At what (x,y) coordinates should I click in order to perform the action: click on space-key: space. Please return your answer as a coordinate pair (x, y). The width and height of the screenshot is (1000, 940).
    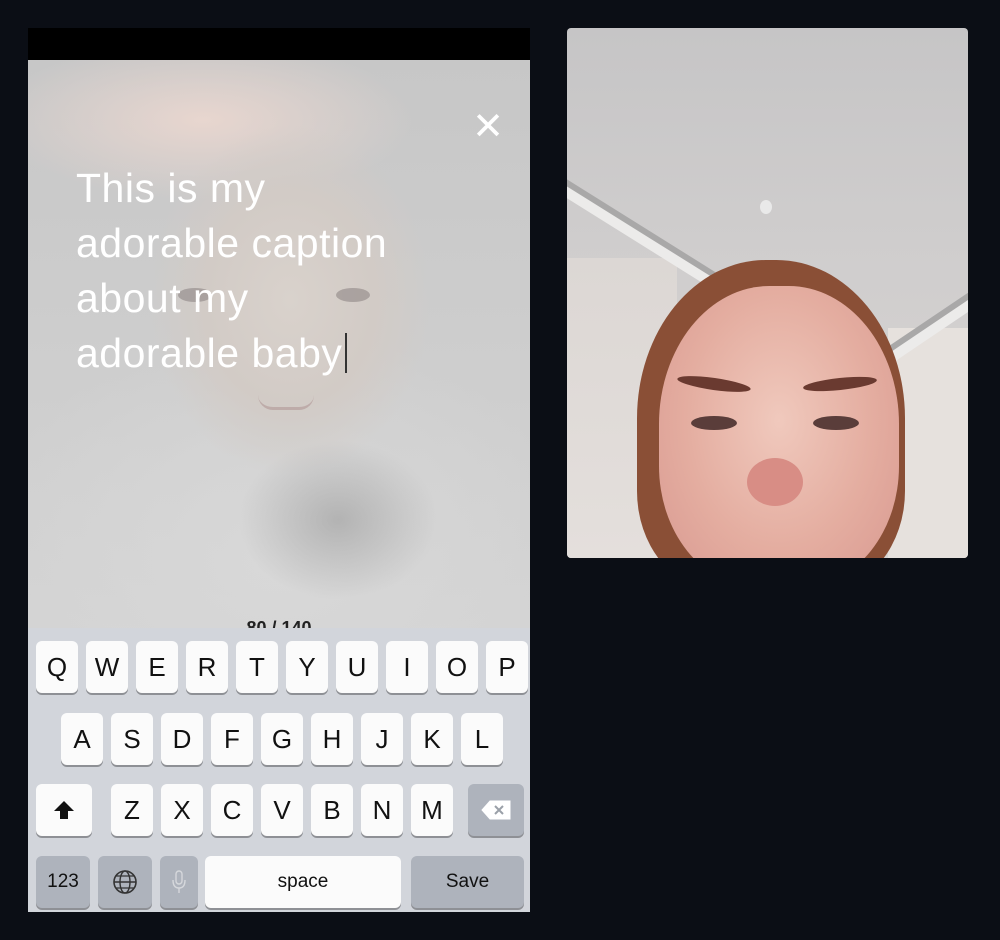
    Looking at the image, I should click on (303, 882).